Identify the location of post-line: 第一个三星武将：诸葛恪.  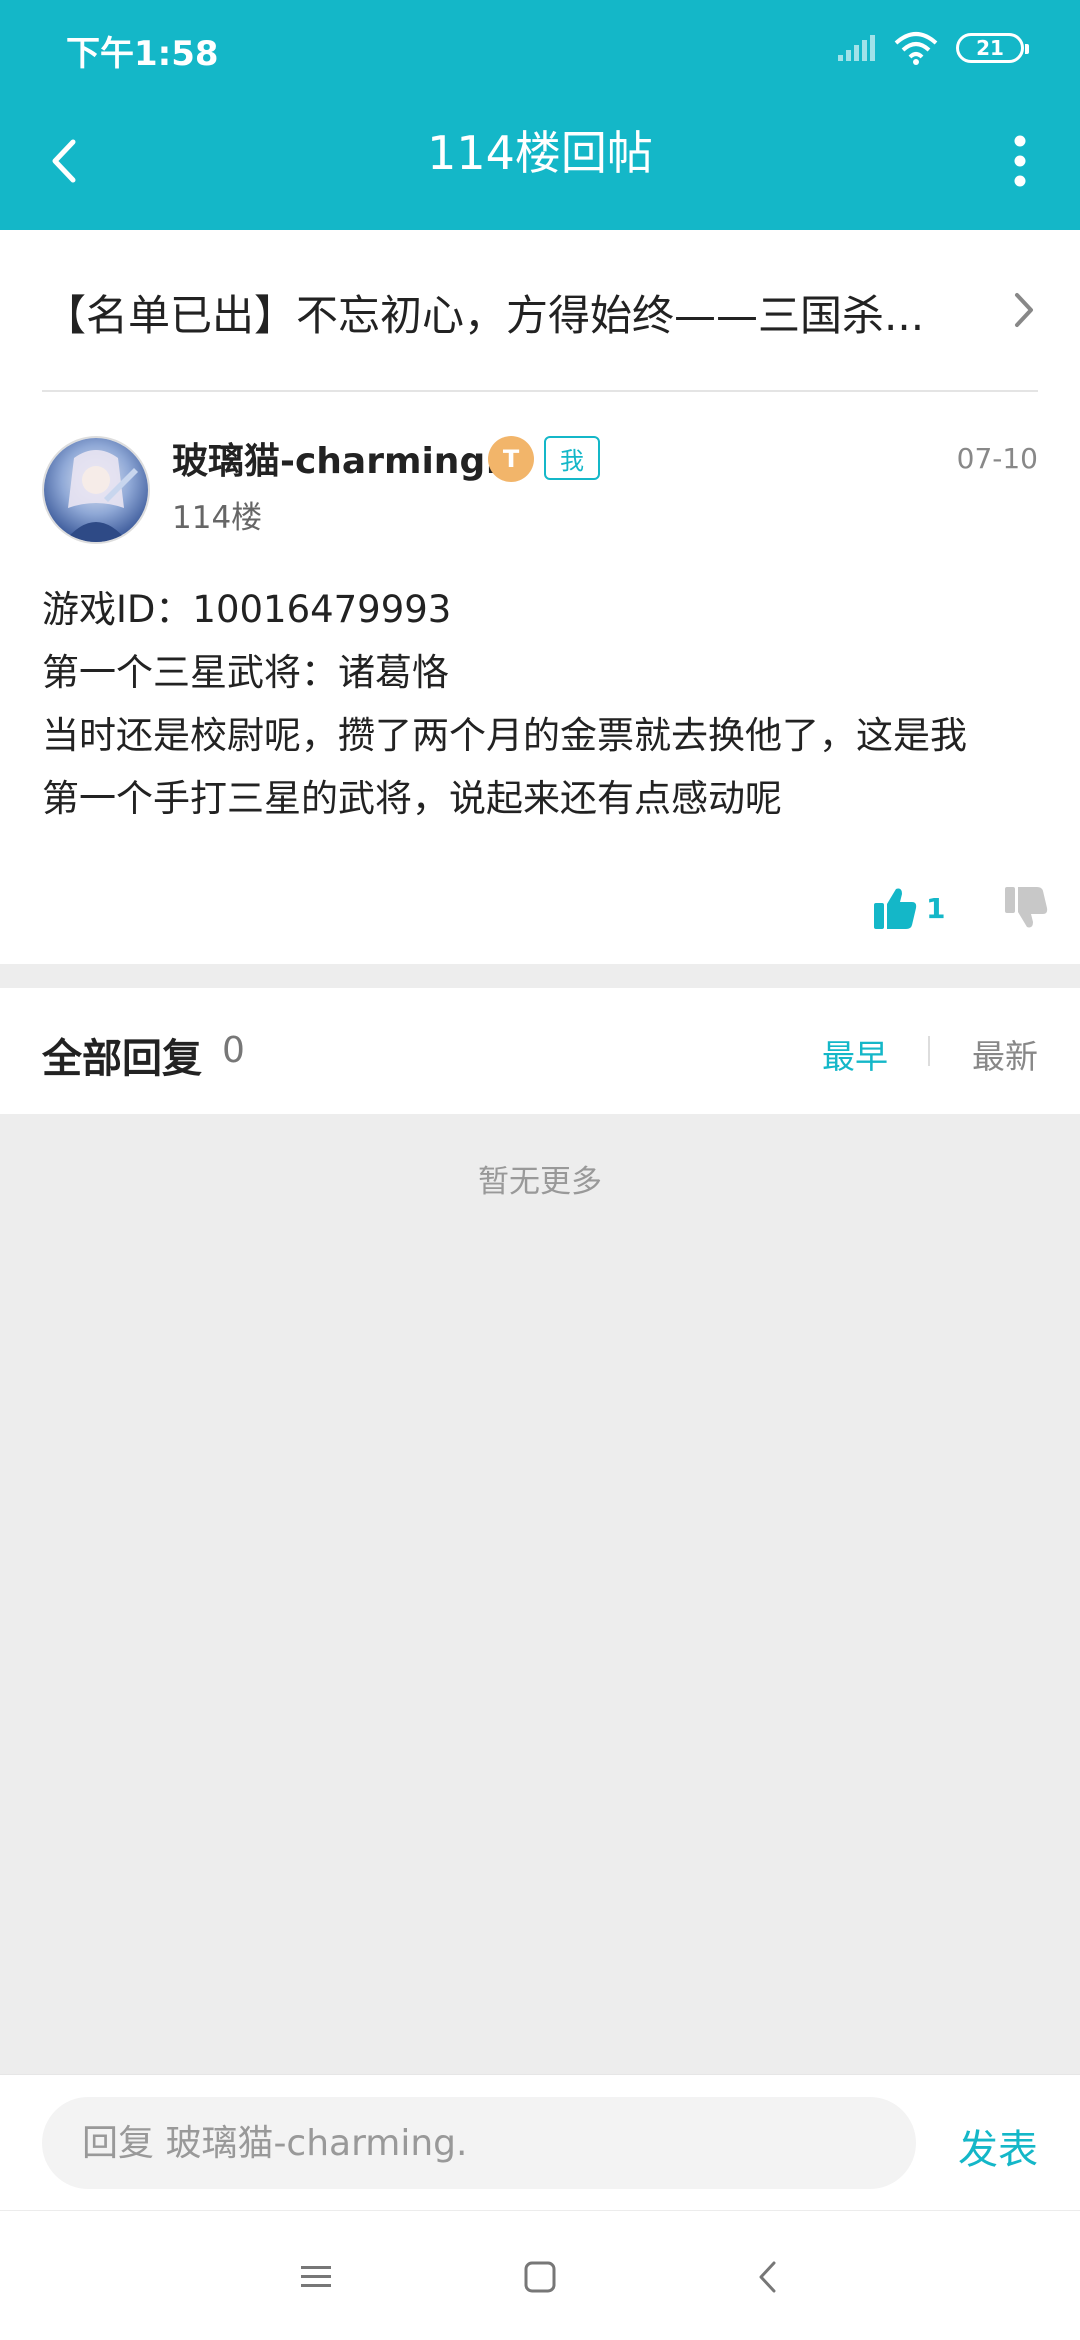
(245, 672).